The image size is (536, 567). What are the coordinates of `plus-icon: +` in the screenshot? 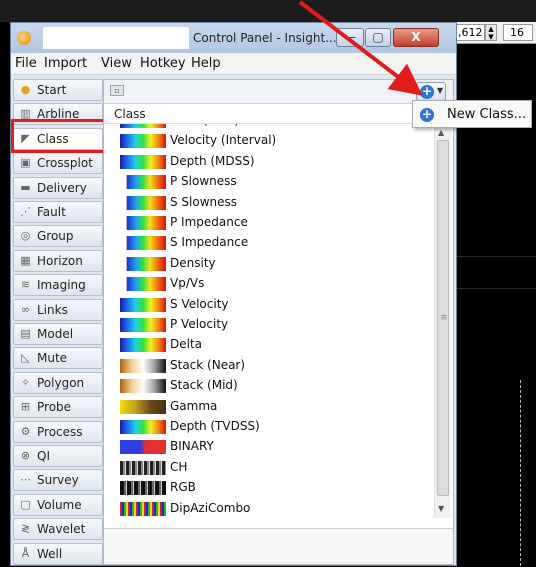 It's located at (427, 91).